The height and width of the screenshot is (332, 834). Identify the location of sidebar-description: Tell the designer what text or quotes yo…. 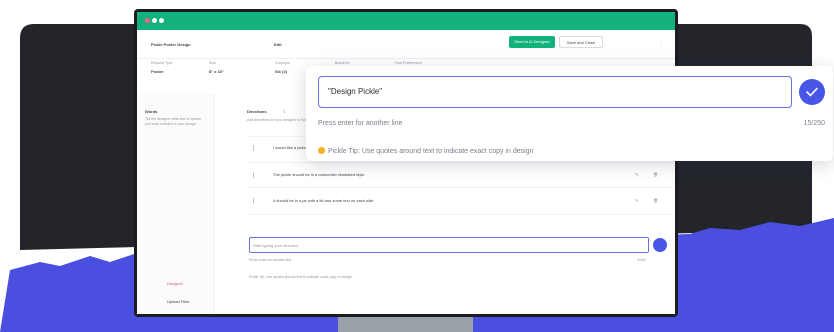
(173, 121).